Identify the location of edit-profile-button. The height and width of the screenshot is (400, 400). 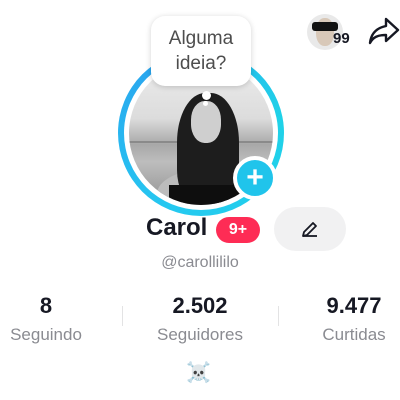
(310, 229).